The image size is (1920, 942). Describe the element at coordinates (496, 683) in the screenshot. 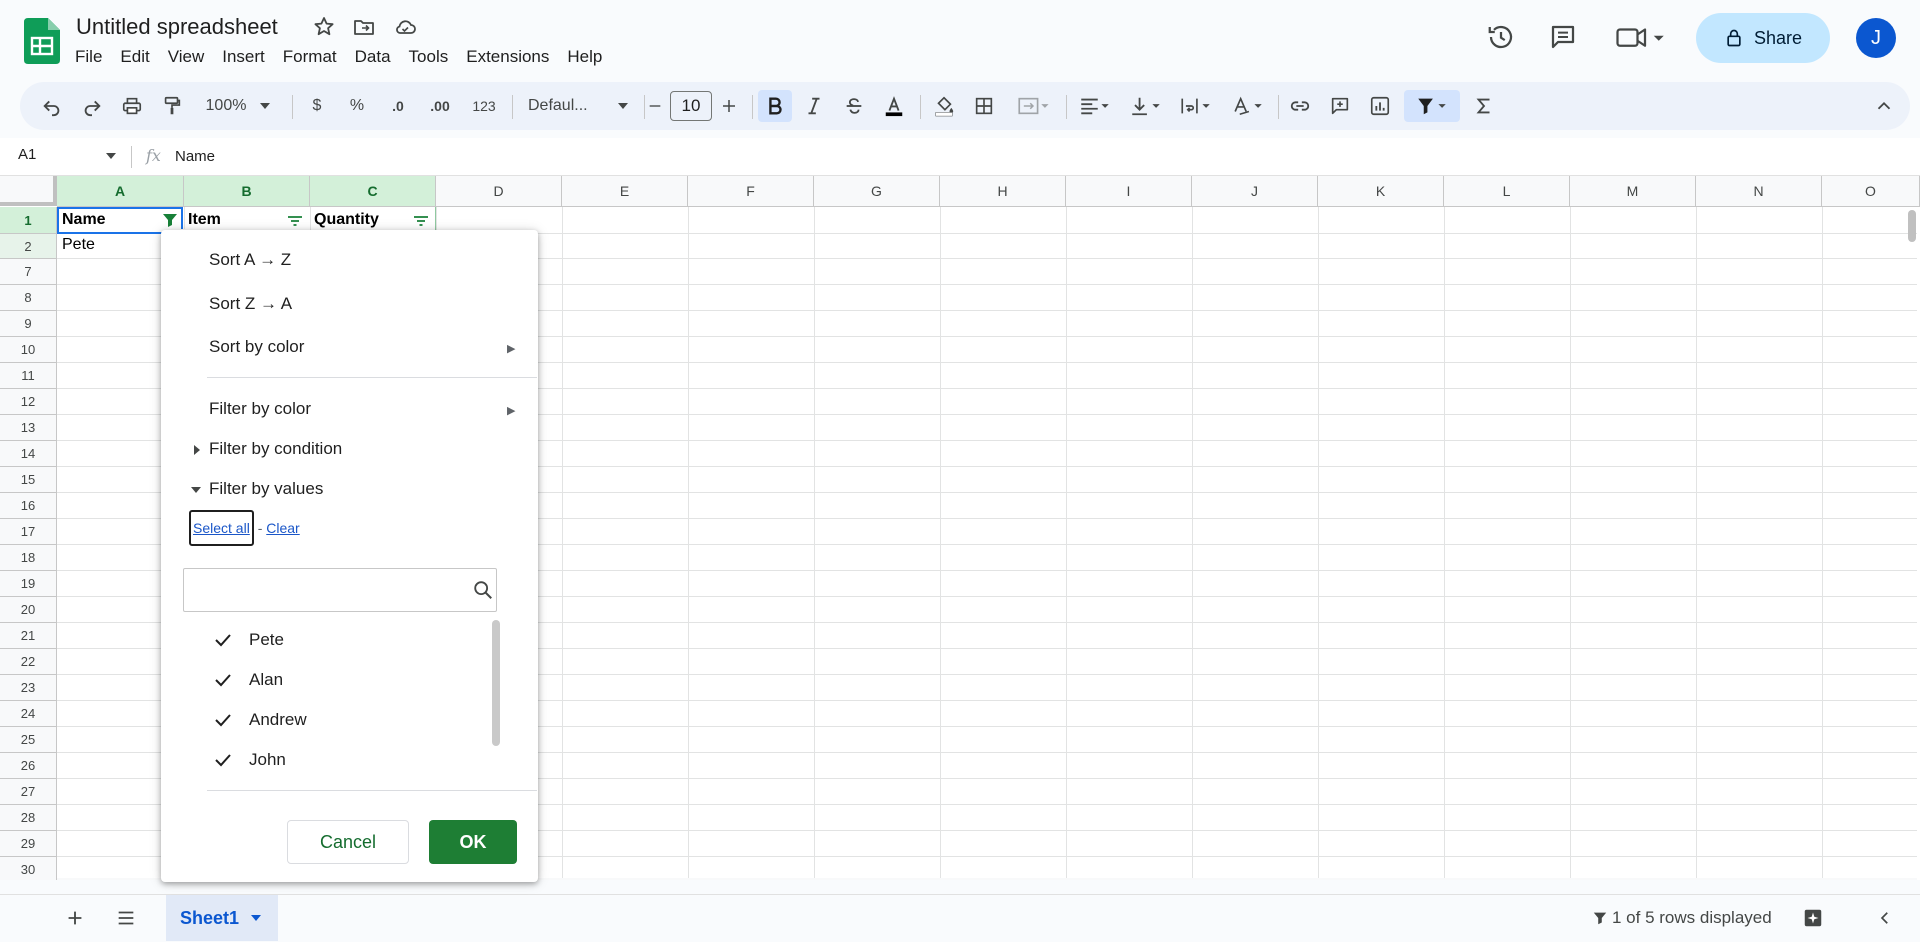

I see `values-list-scrollbar` at that location.